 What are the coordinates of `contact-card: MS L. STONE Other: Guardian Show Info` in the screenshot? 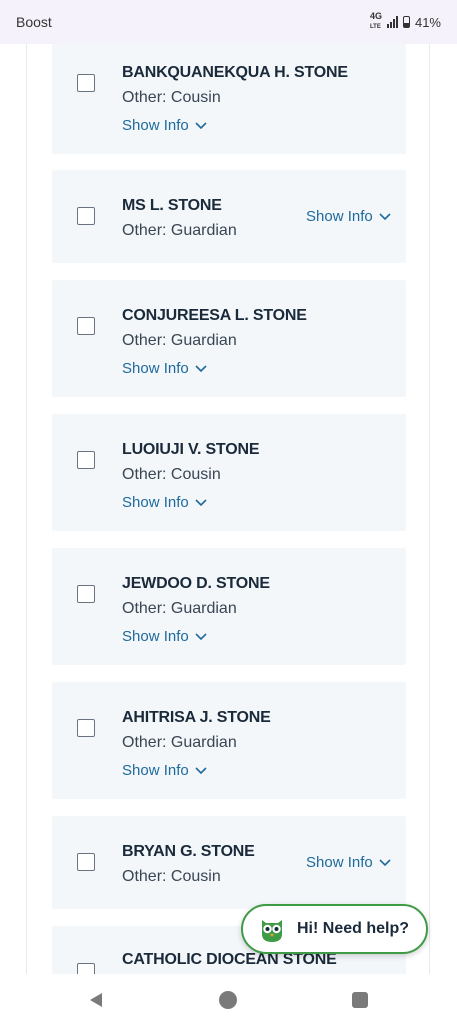 It's located at (229, 216).